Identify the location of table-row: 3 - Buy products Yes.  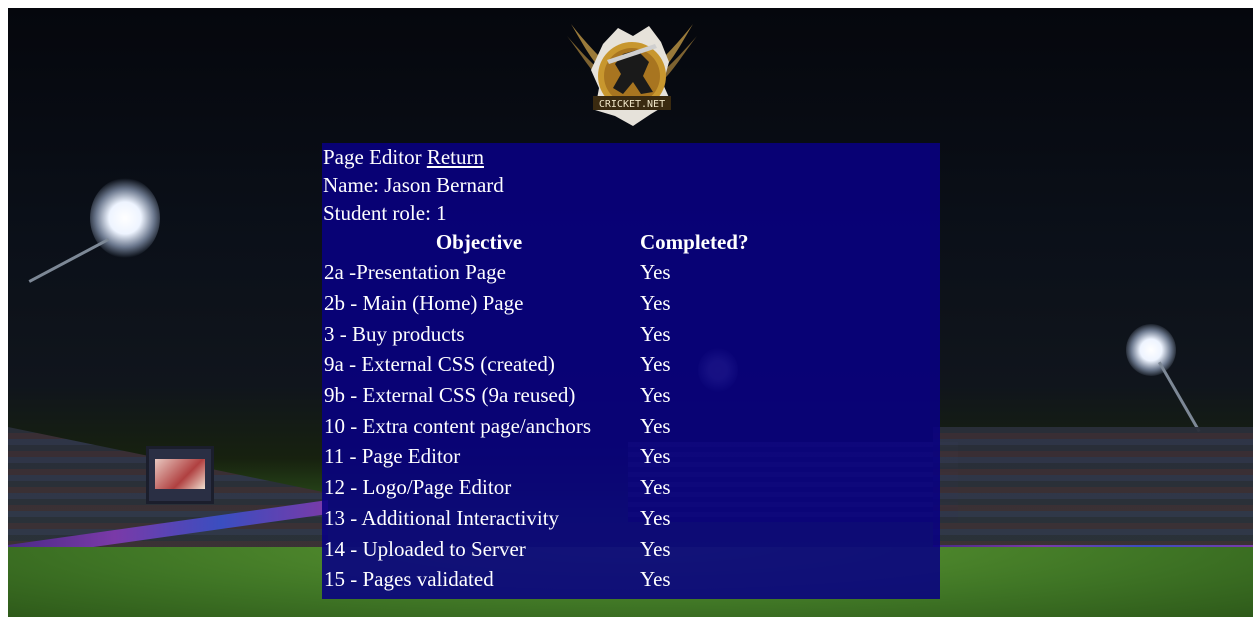
(536, 333).